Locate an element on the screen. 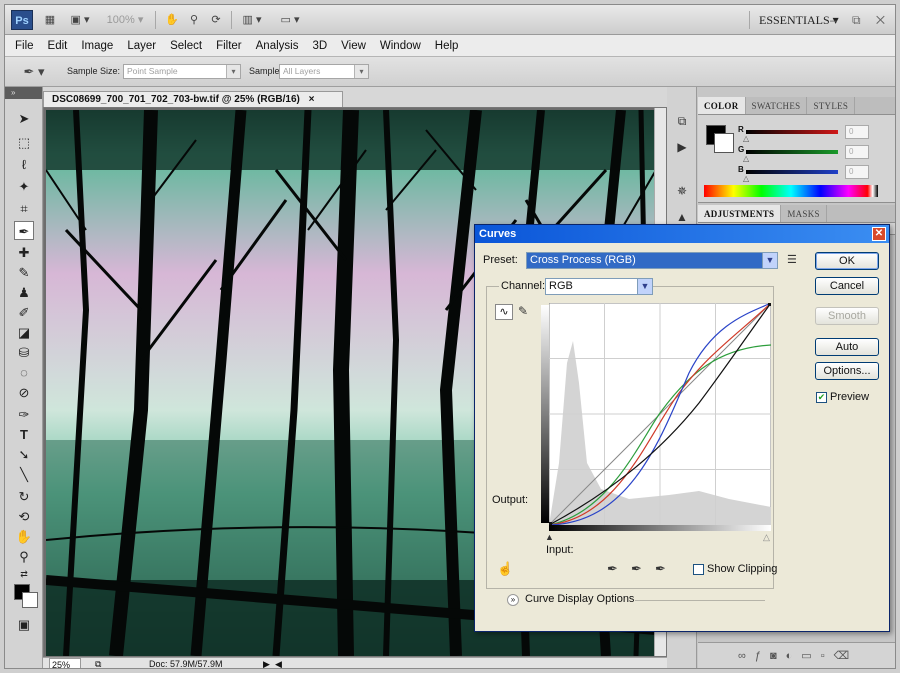 The width and height of the screenshot is (900, 673). smooth-button: Smooth is located at coordinates (847, 316).